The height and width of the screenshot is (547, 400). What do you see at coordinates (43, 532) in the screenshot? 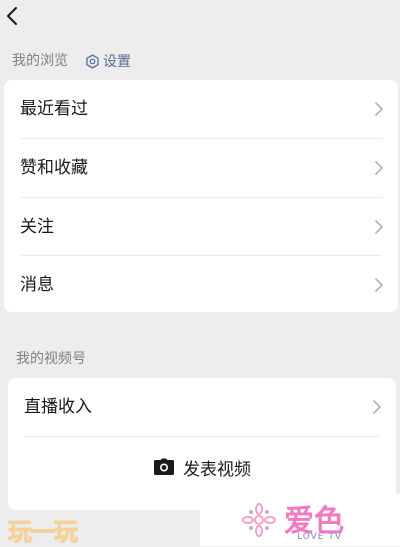
I see `watermark-left: 玩一玩` at bounding box center [43, 532].